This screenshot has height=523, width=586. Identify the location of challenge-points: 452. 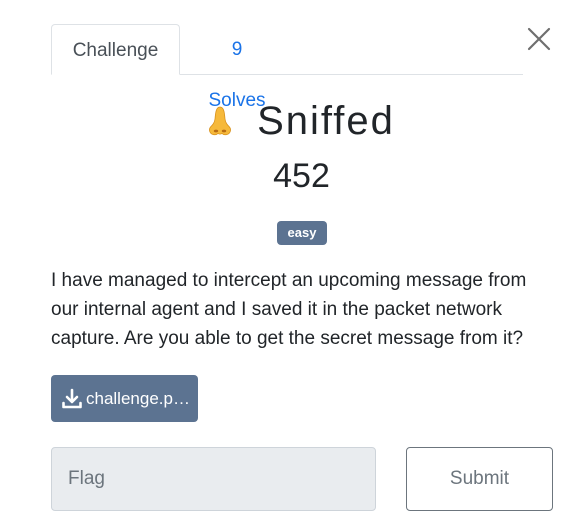
(301, 176).